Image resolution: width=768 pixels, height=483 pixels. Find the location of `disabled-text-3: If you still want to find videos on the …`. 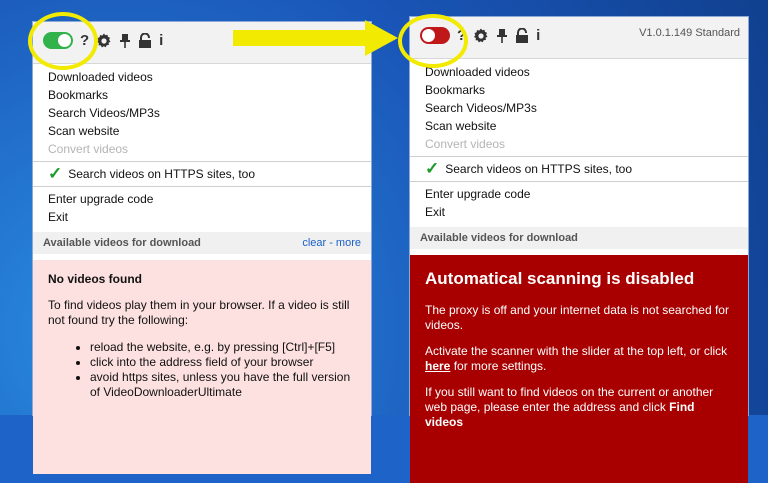

disabled-text-3: If you still want to find videos on the … is located at coordinates (579, 407).